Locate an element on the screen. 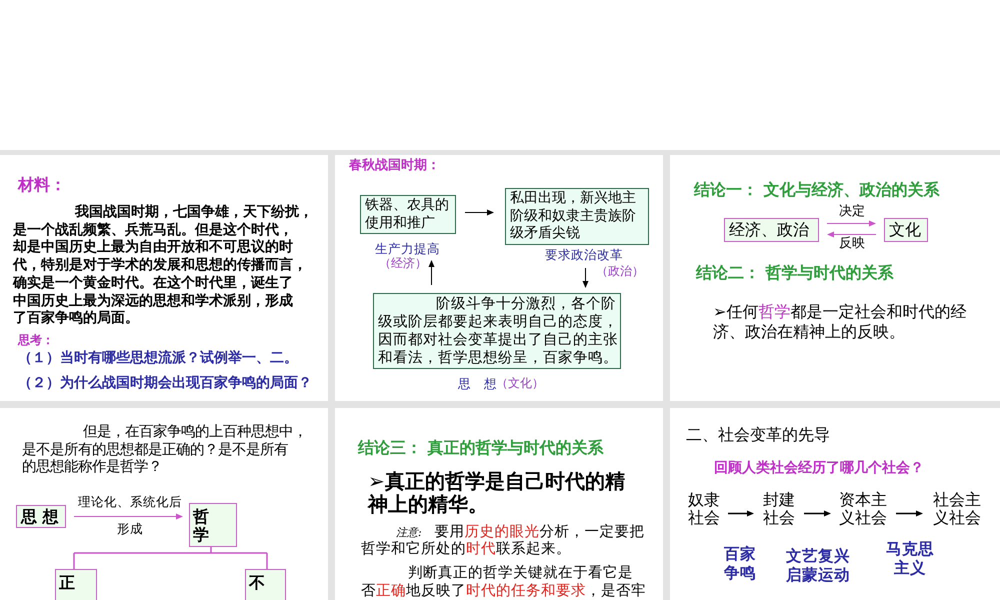  stage-label: 社会主 义社会 is located at coordinates (957, 509).